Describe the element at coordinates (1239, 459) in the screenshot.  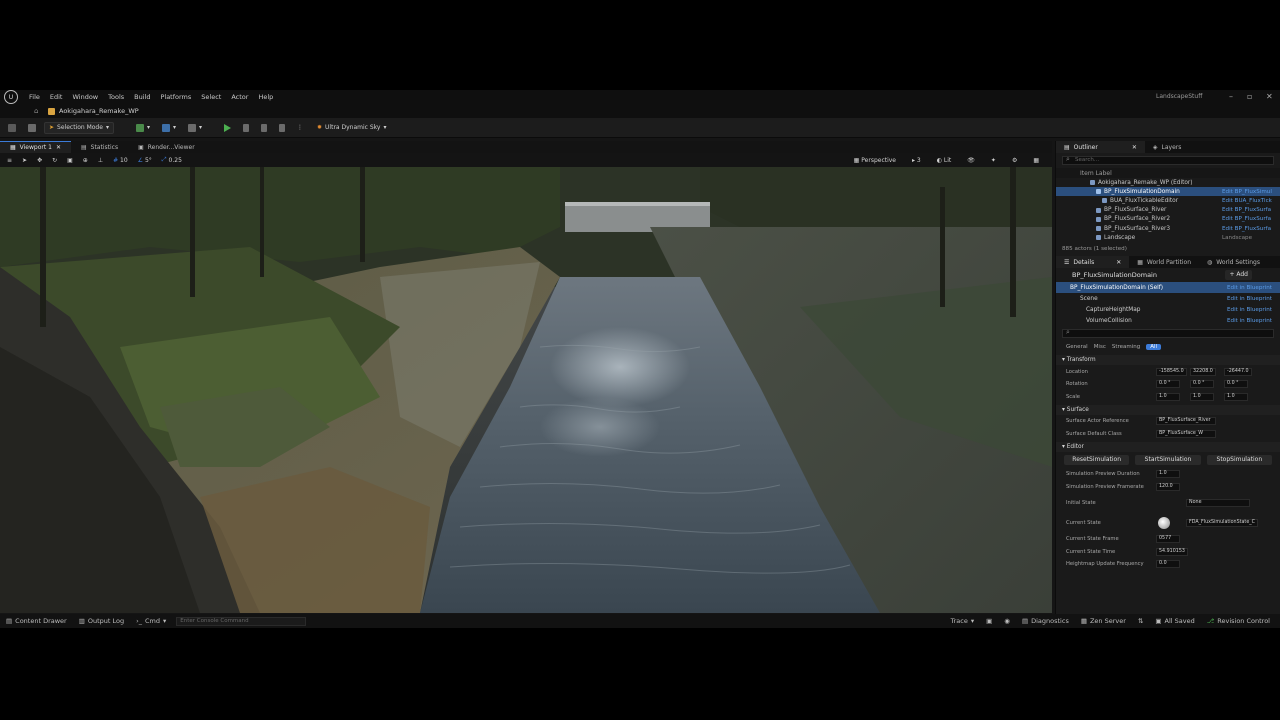
I see `stop-simulation-button: StopSimulation` at that location.